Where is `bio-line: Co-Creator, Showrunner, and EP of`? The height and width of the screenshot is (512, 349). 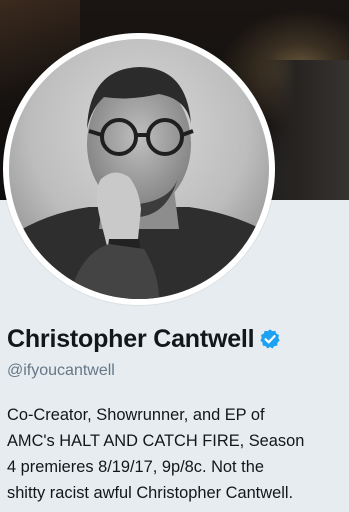
bio-line: Co-Creator, Showrunner, and EP of is located at coordinates (136, 415).